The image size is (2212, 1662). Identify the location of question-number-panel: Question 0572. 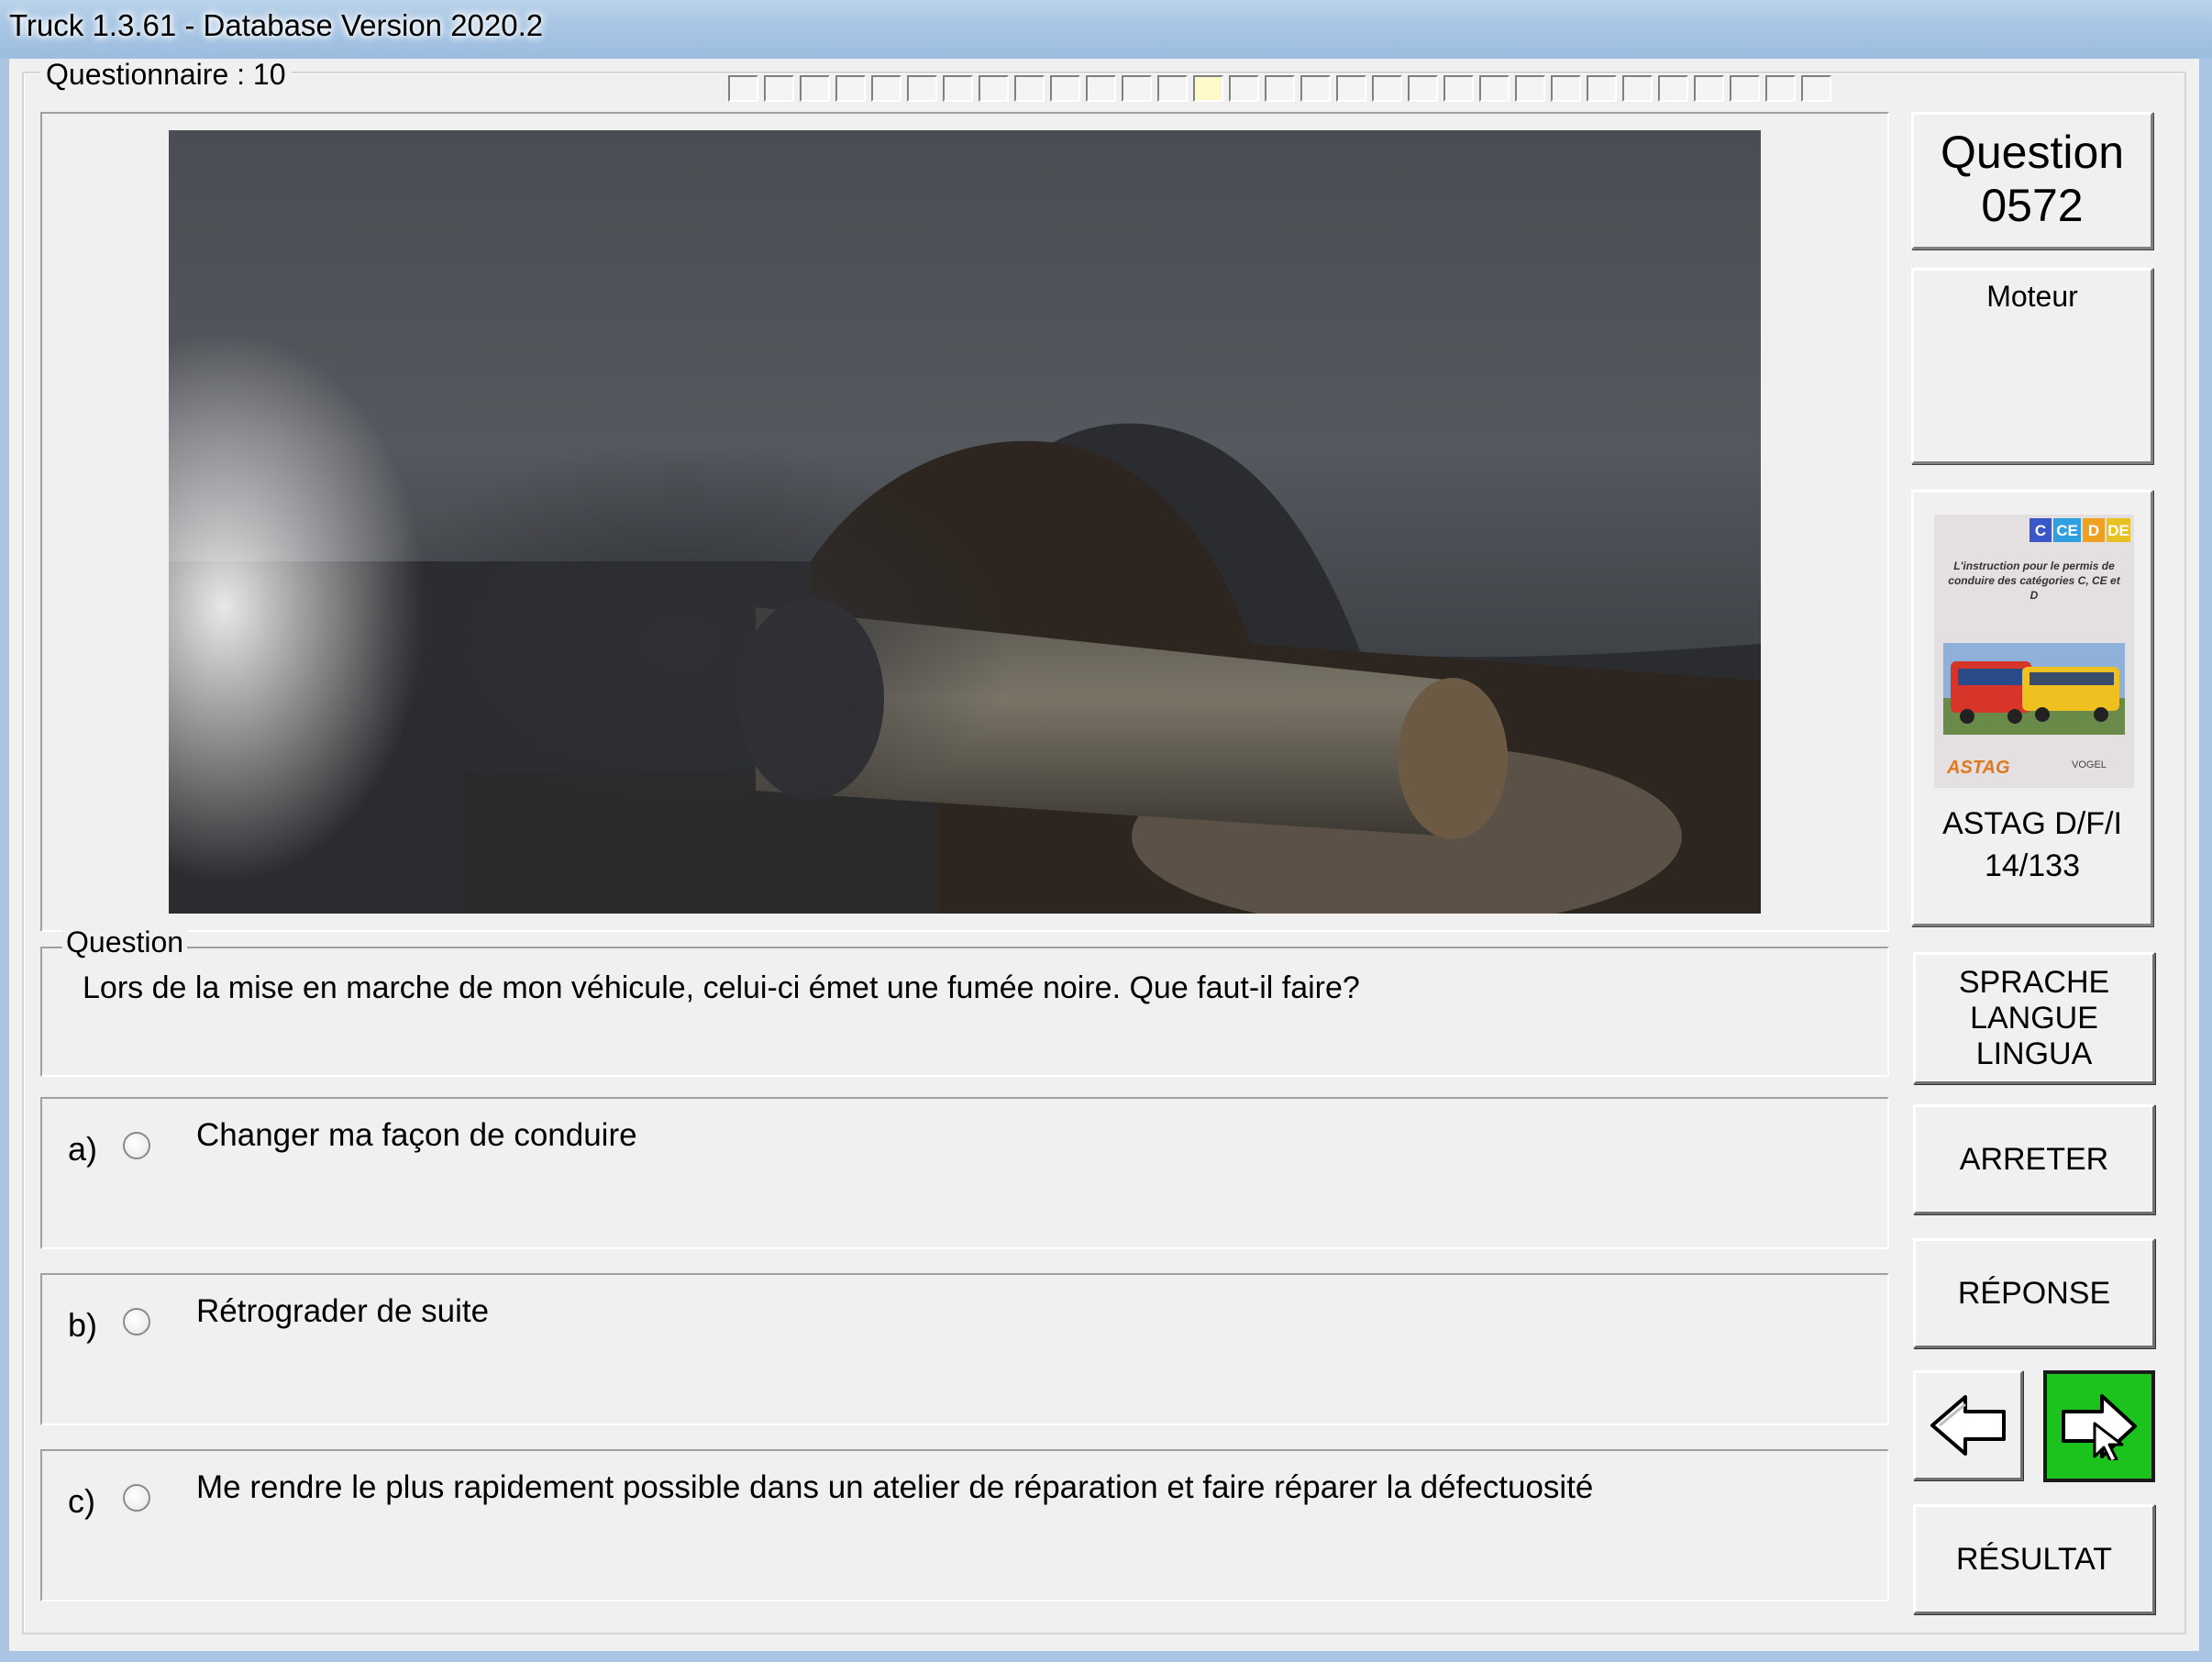
(2032, 180).